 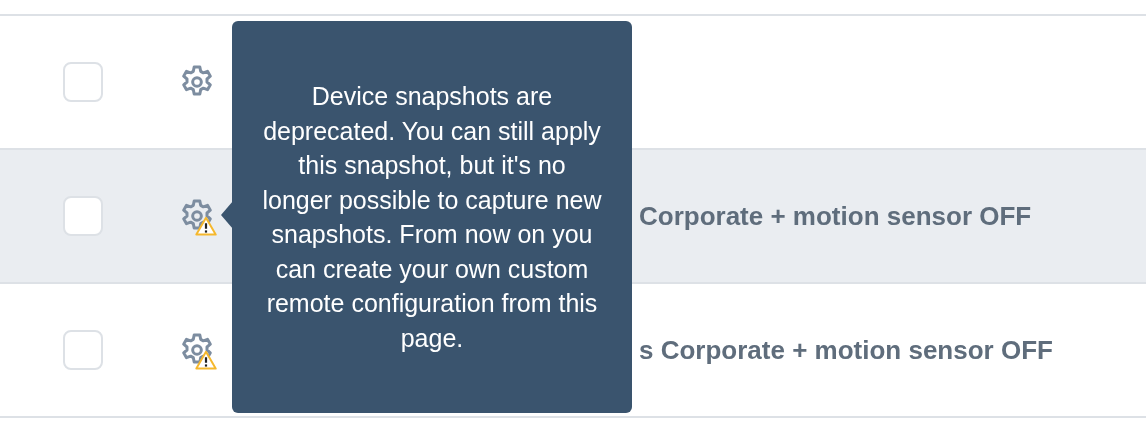 I want to click on snapshot-name: s Corporate + motion sensor OFF, so click(x=846, y=350).